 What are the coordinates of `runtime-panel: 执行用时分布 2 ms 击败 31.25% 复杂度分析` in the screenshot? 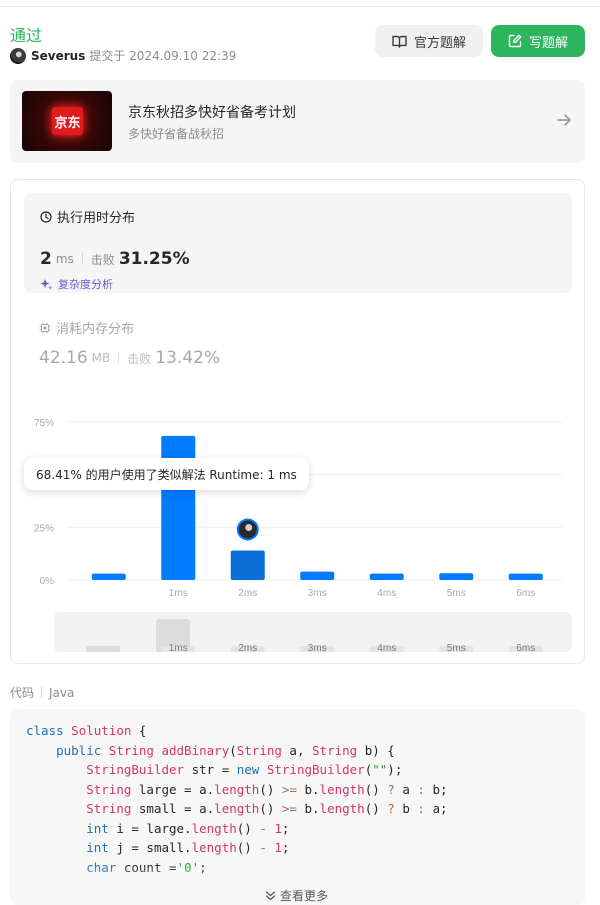 It's located at (298, 243).